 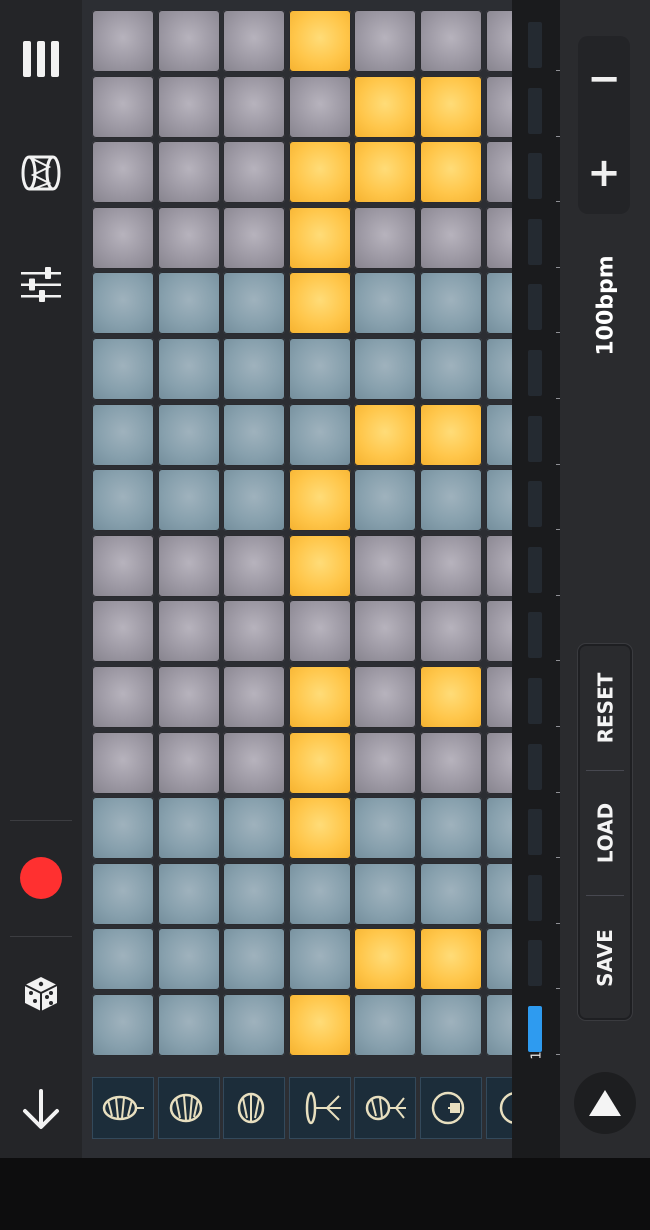 What do you see at coordinates (123, 631) in the screenshot?
I see `pad-r10-c1` at bounding box center [123, 631].